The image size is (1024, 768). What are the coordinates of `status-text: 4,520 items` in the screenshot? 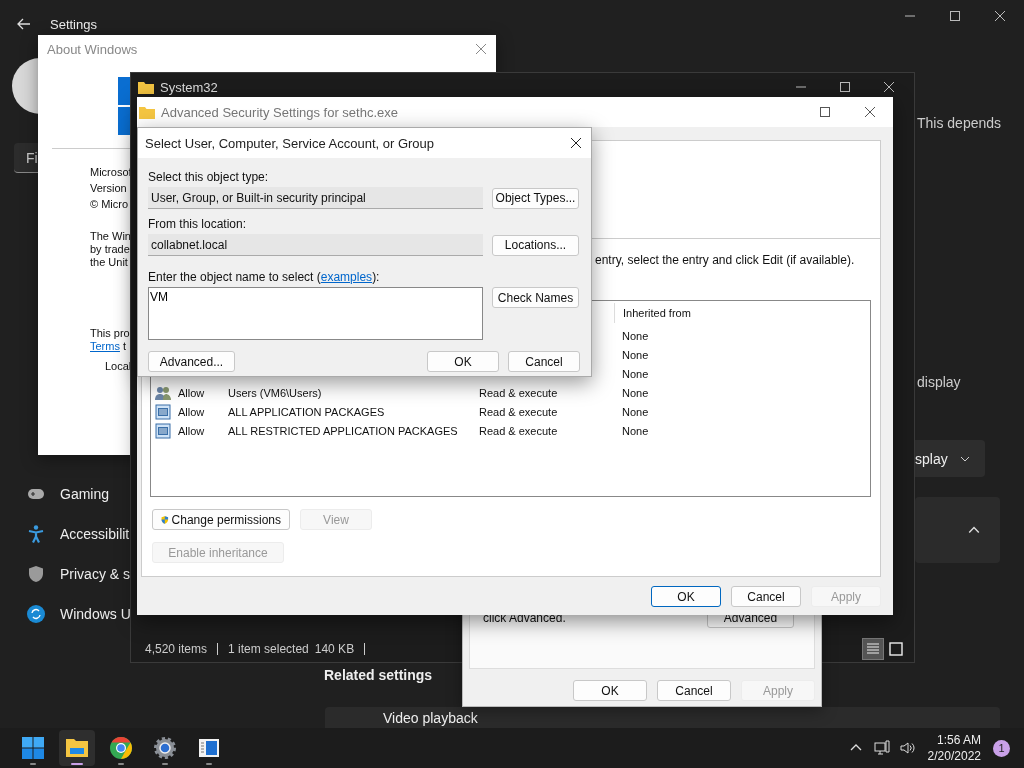 It's located at (176, 649).